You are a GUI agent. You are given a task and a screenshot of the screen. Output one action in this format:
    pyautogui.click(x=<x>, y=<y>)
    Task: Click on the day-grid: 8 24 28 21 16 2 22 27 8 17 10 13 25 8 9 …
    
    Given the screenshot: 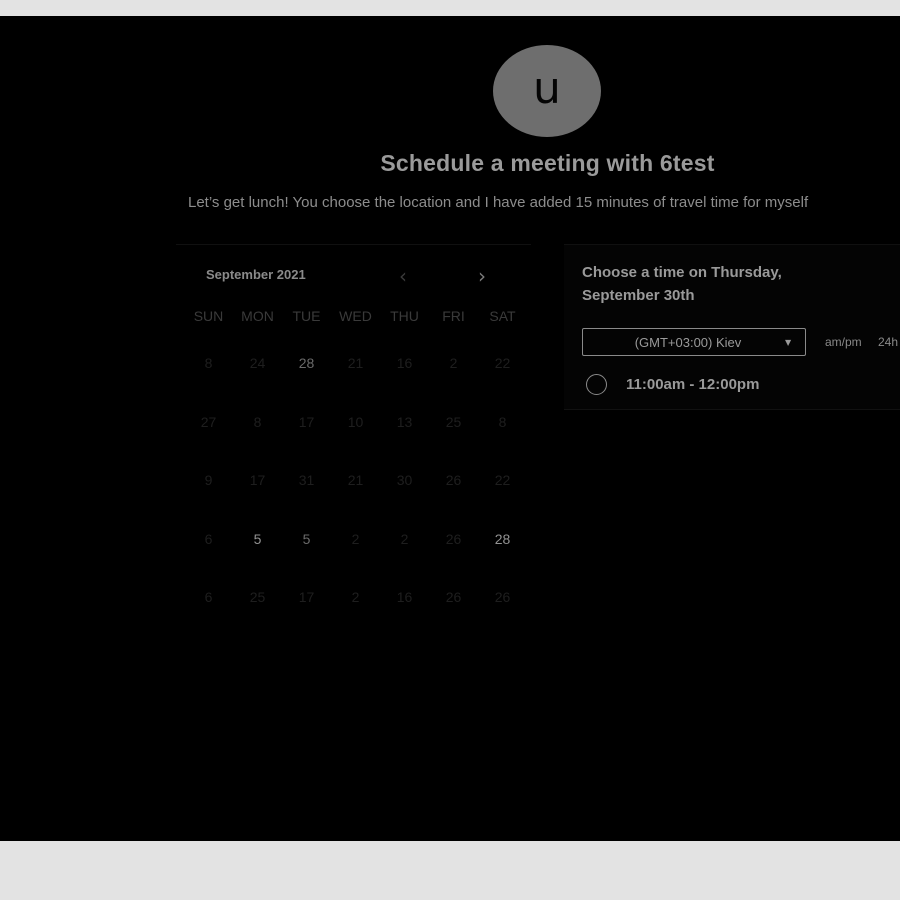 What is the action you would take?
    pyautogui.click(x=355, y=501)
    